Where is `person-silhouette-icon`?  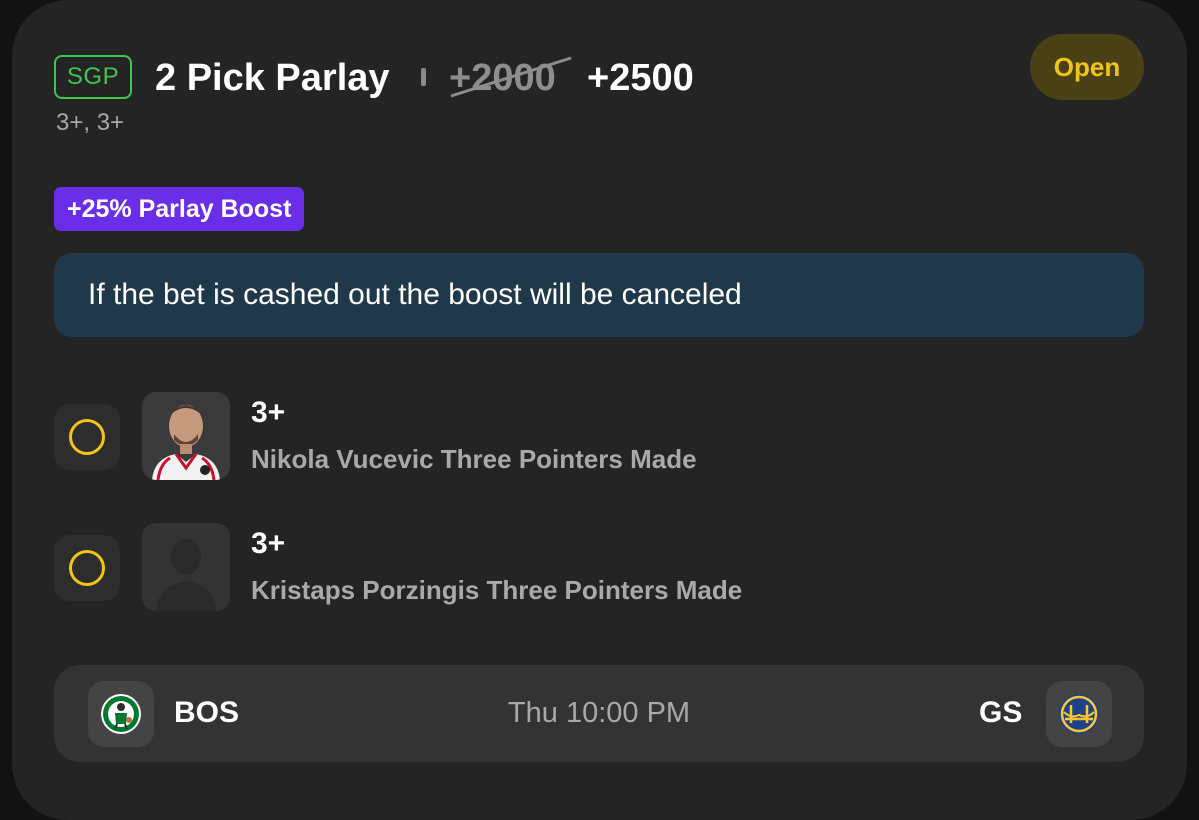
person-silhouette-icon is located at coordinates (186, 567).